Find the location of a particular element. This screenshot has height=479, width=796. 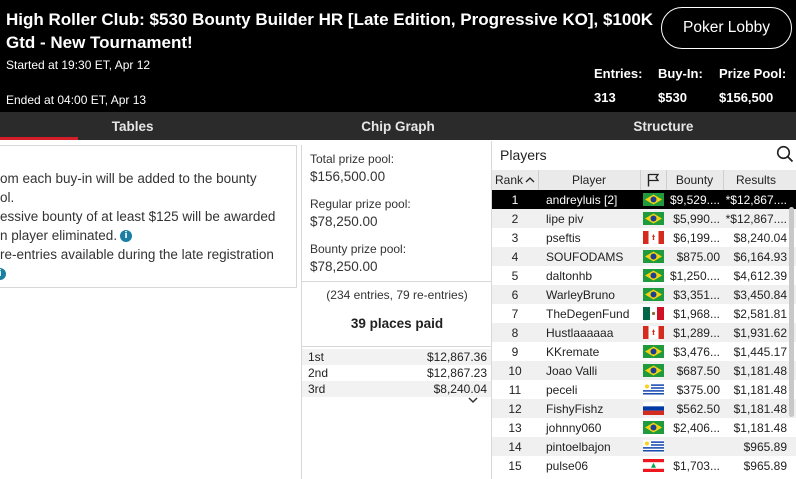

player-rank: 3 is located at coordinates (515, 237).